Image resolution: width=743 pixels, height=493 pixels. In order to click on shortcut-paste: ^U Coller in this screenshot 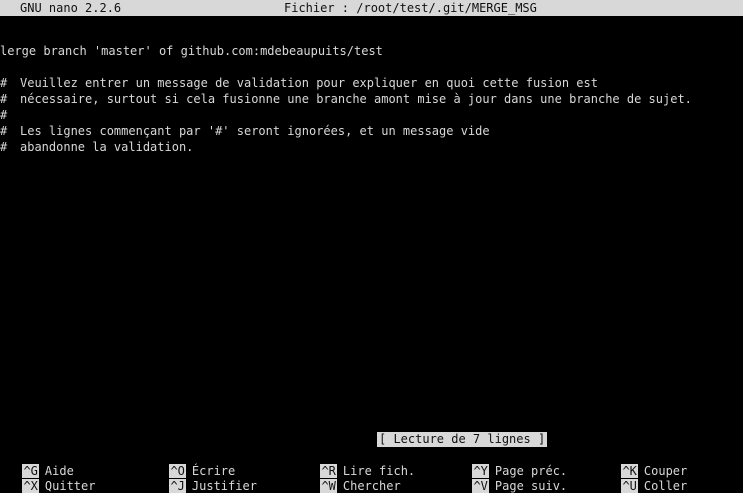, I will do `click(647, 479)`.